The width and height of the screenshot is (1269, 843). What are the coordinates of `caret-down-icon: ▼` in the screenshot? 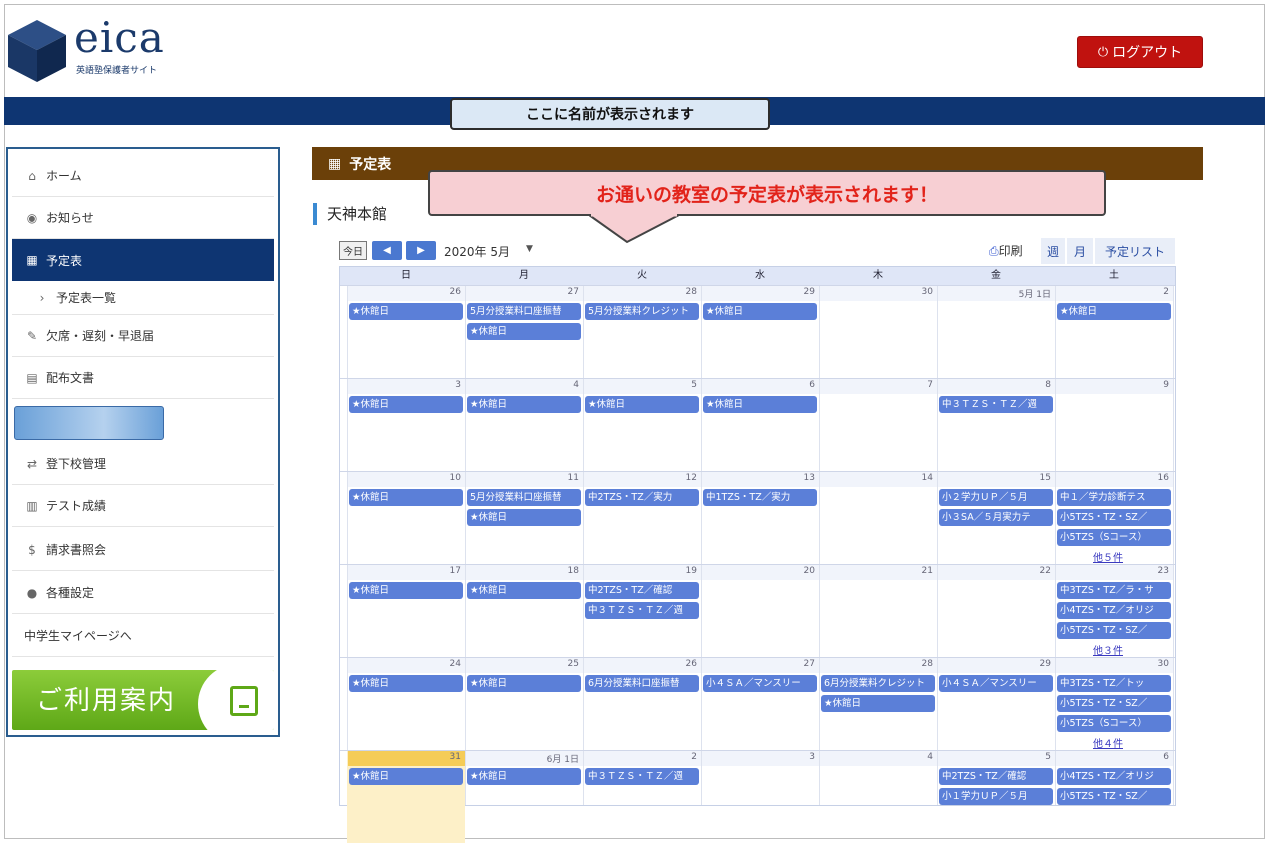 It's located at (529, 249).